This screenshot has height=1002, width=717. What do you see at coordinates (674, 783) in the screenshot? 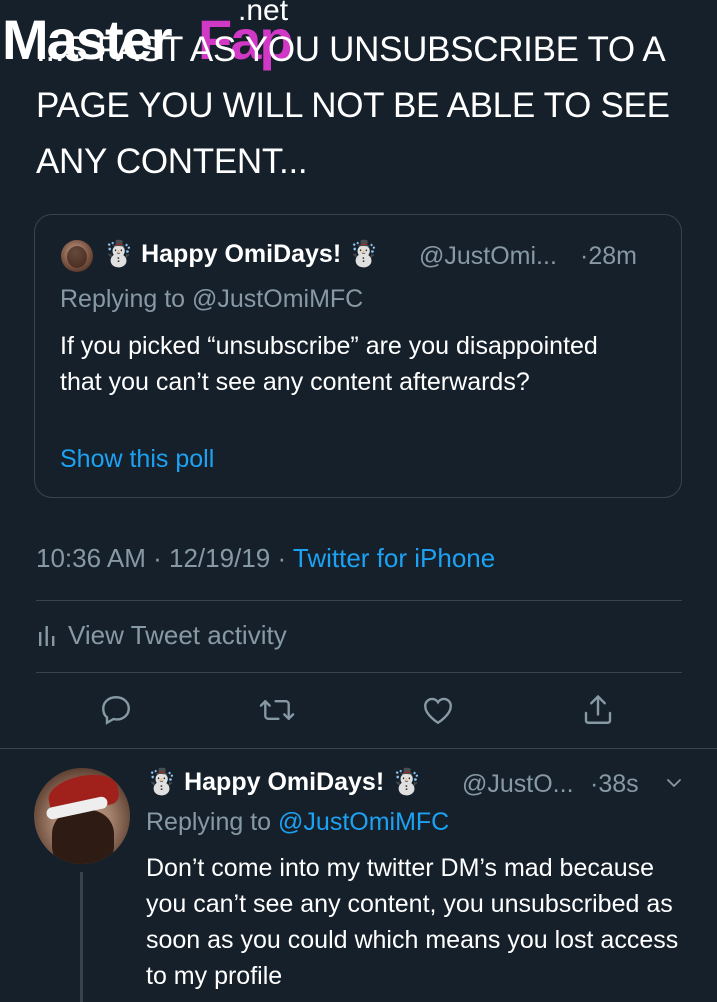
I see `chevron-down-icon` at bounding box center [674, 783].